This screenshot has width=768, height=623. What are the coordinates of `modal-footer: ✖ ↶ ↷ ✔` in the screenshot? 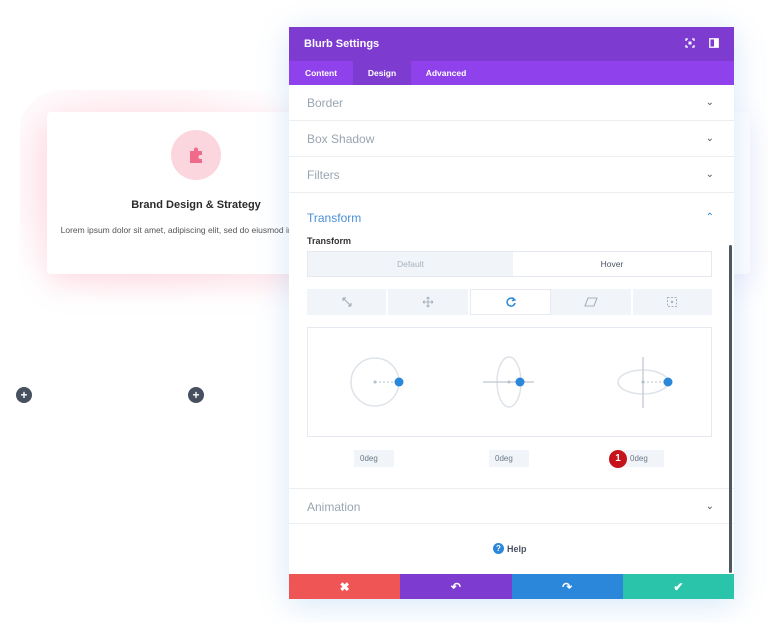 It's located at (511, 586).